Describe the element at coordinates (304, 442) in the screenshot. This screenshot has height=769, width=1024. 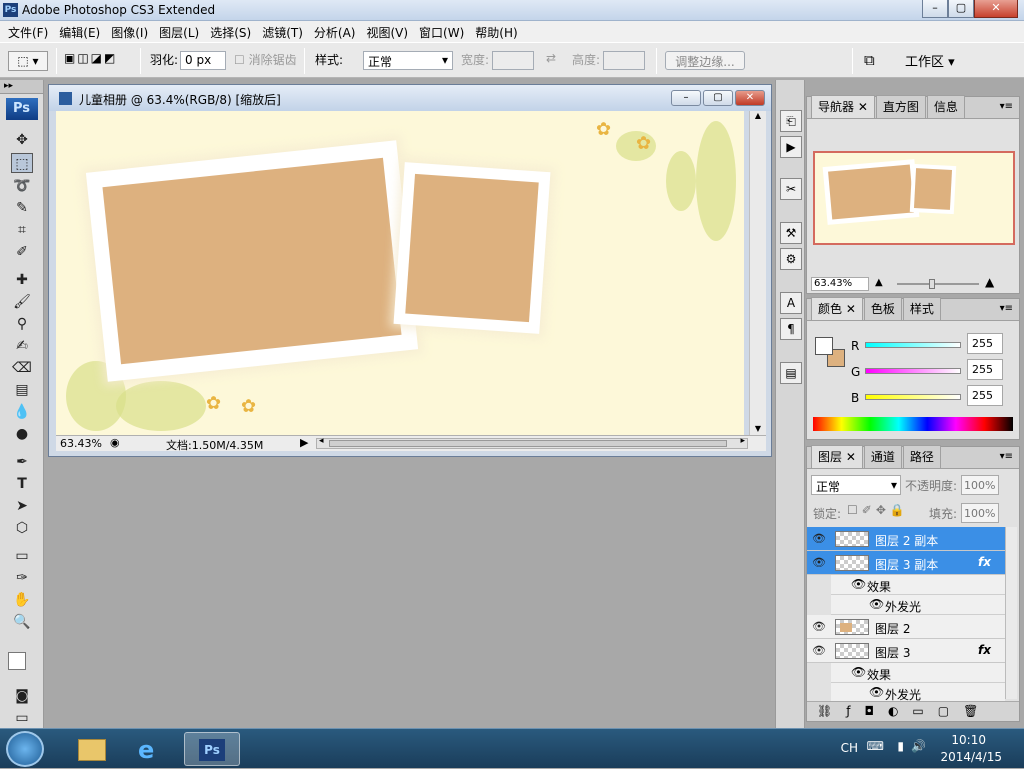
I see `status-menu-arrow: ▶` at that location.